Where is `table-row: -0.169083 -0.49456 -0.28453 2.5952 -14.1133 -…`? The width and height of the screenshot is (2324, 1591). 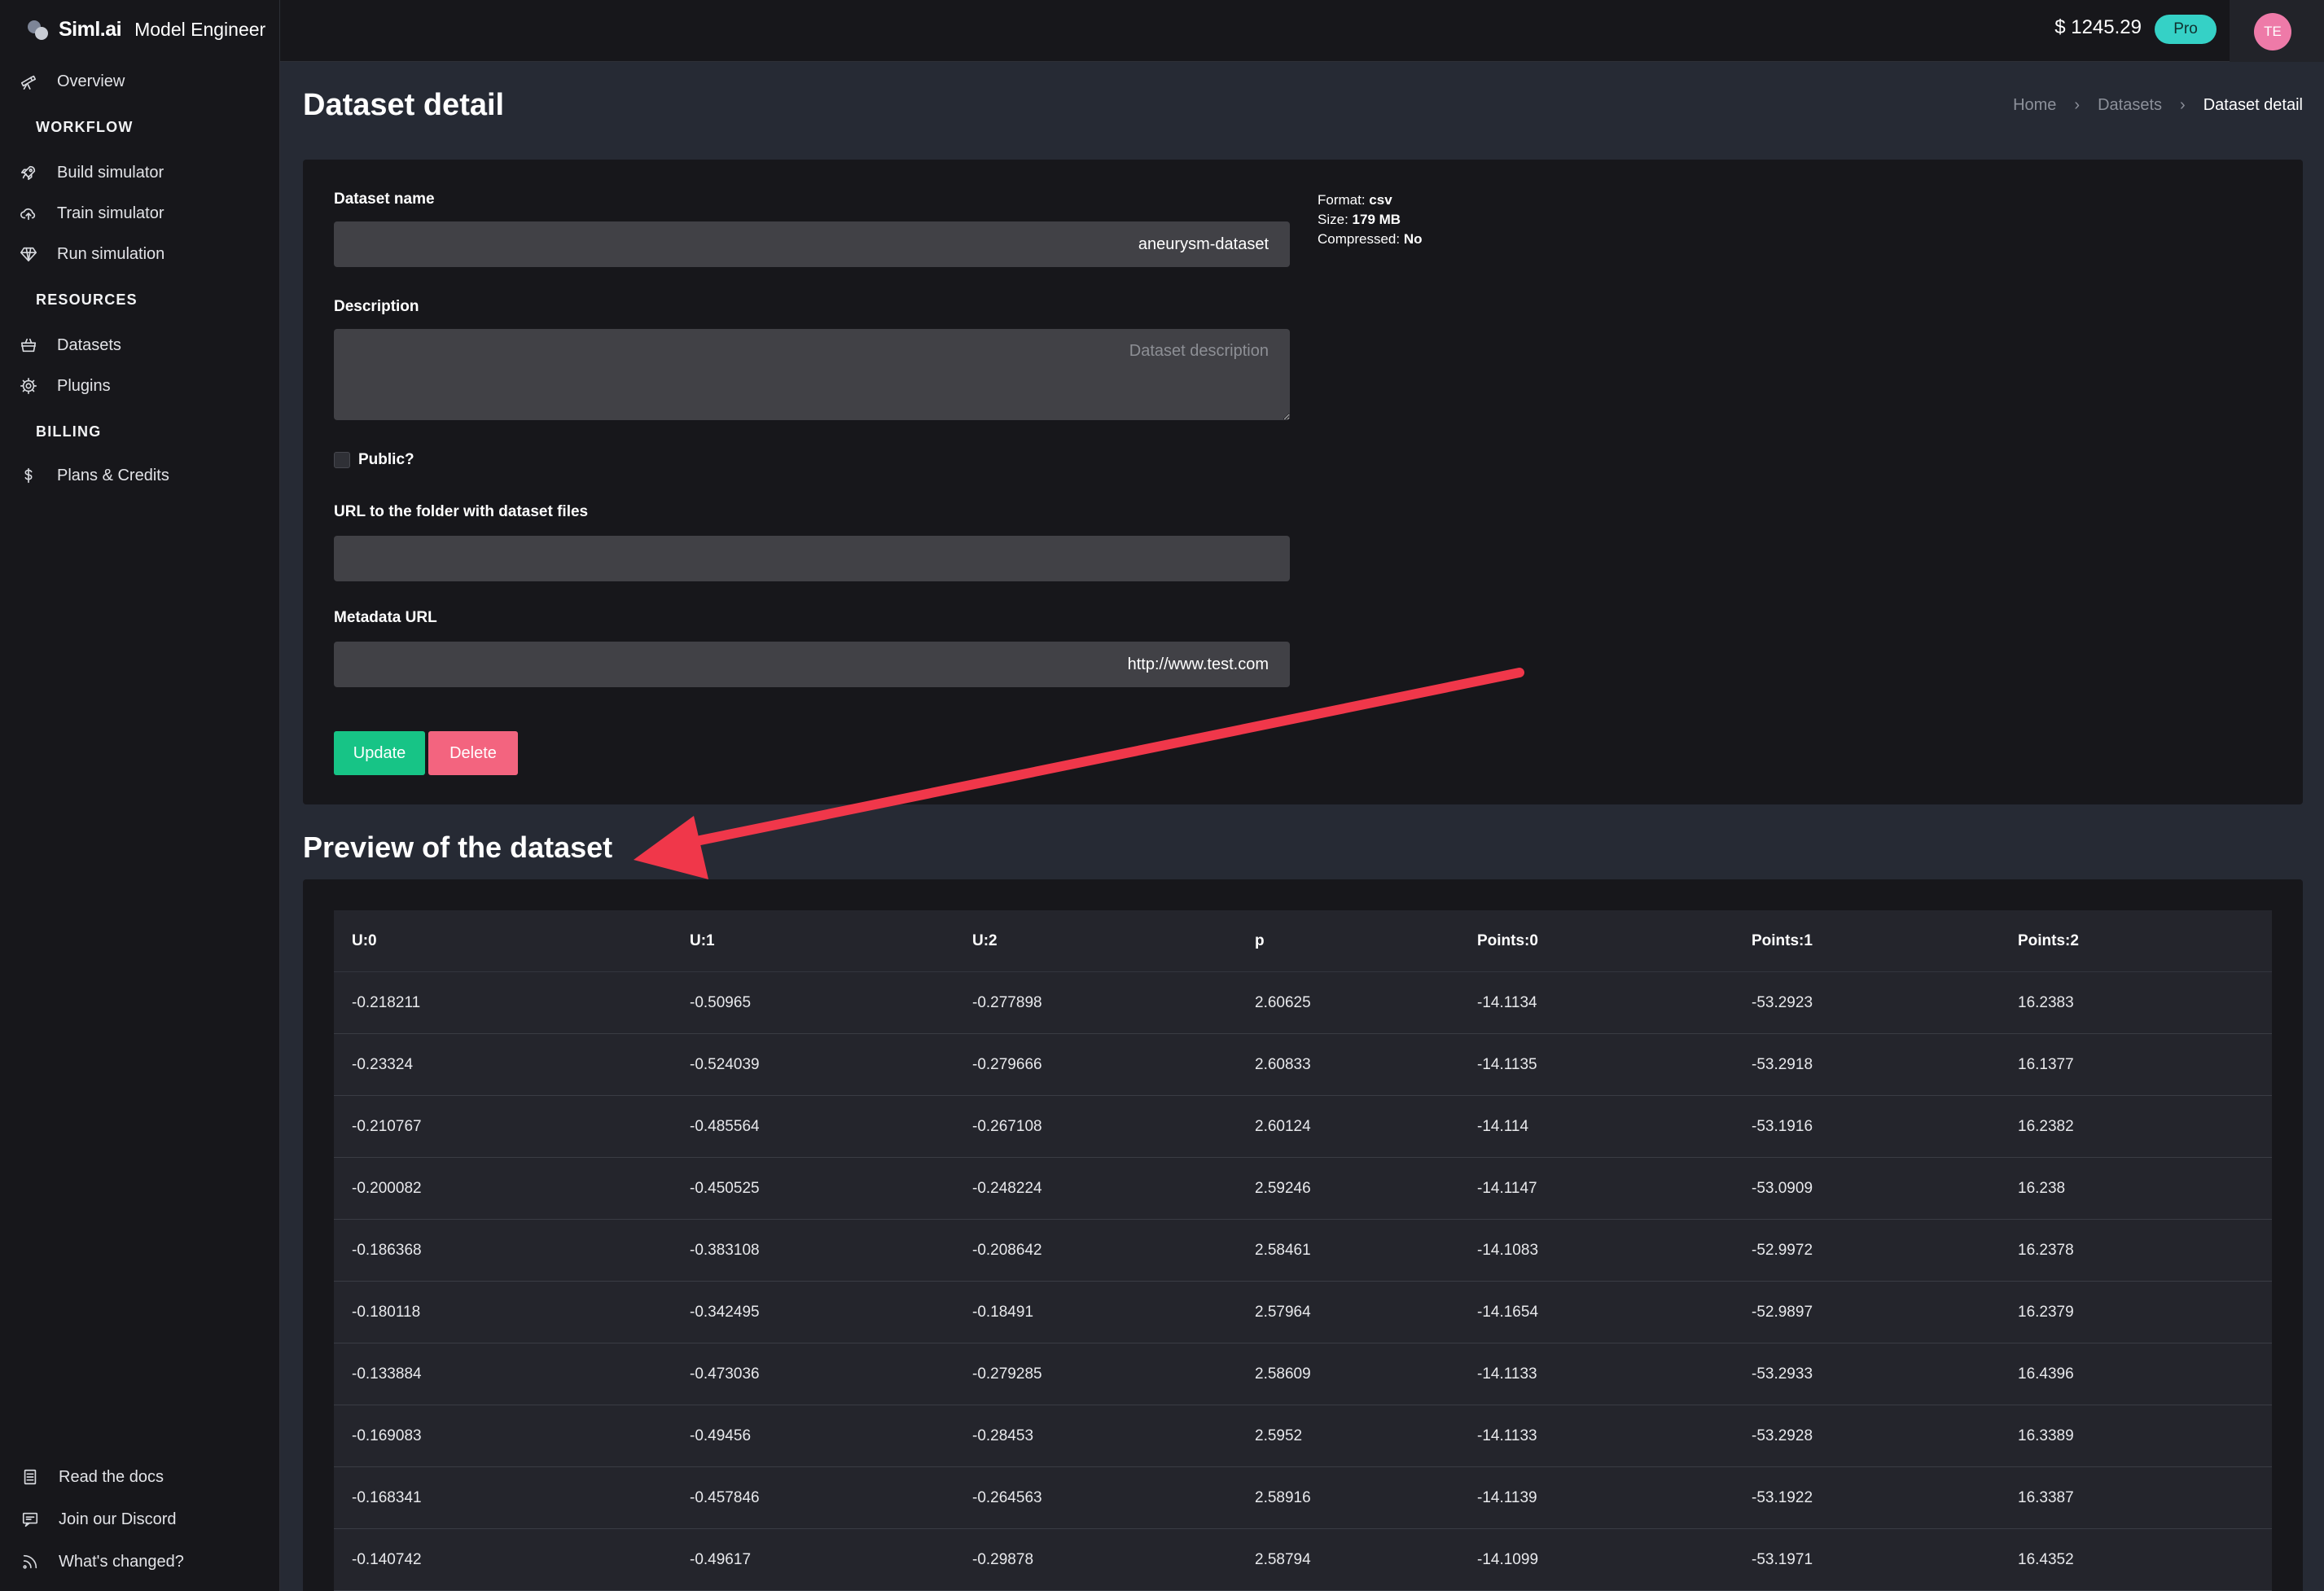 table-row: -0.169083 -0.49456 -0.28453 2.5952 -14.1133 -… is located at coordinates (1303, 1436).